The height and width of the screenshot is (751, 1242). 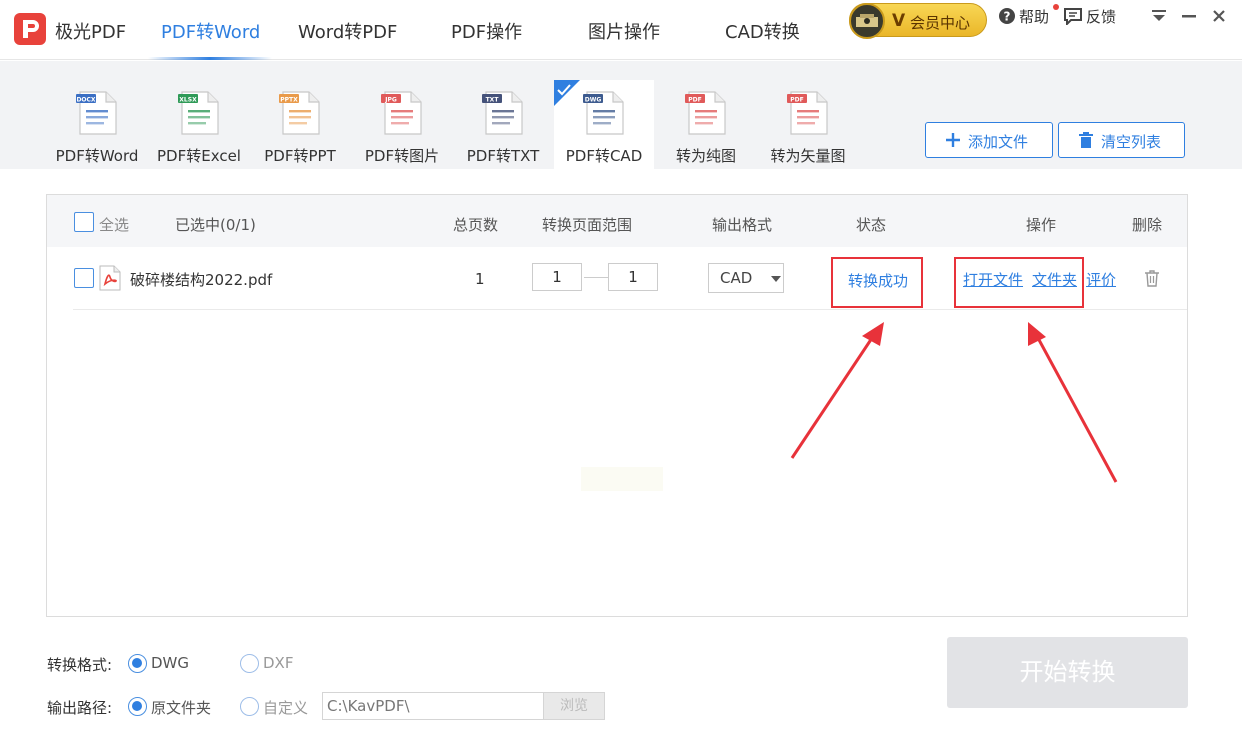 I want to click on browse-button: 浏览, so click(x=574, y=706).